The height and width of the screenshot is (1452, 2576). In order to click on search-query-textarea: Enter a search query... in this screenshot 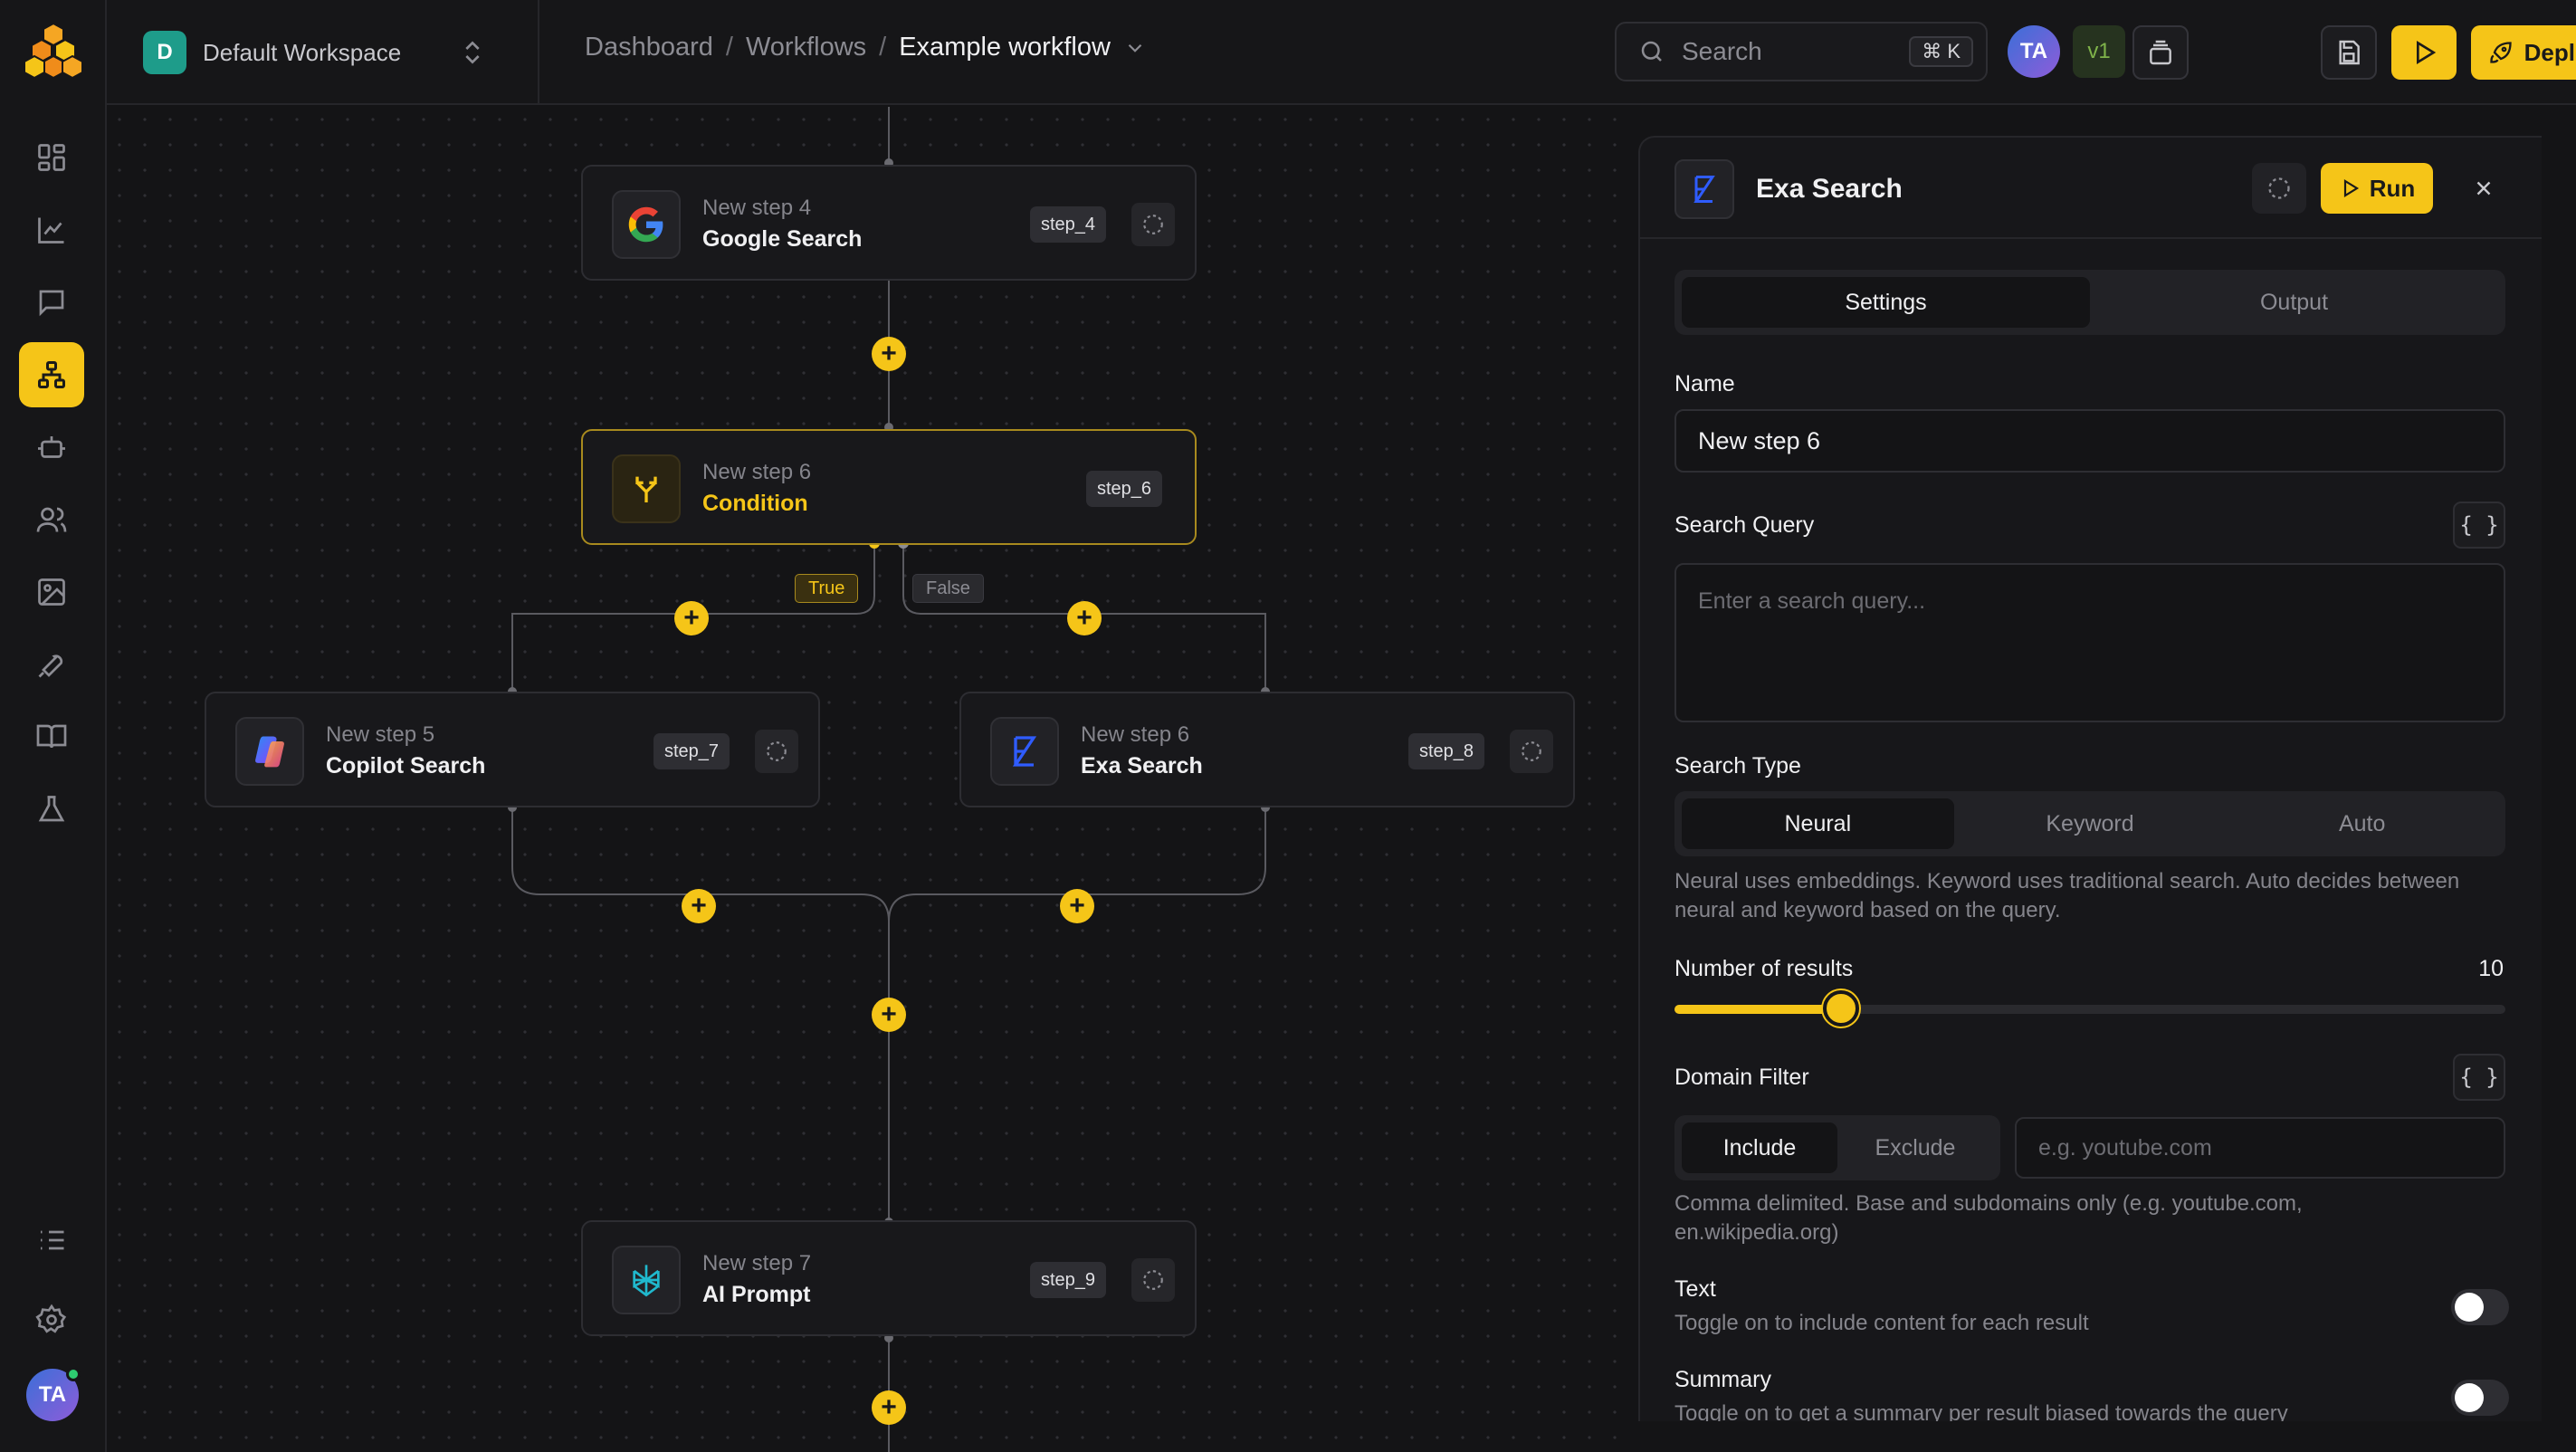, I will do `click(2090, 642)`.